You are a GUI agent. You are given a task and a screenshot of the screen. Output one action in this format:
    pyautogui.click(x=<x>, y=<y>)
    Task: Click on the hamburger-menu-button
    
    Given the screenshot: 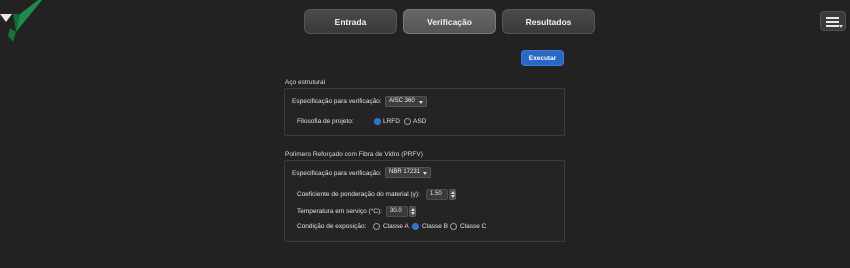 What is the action you would take?
    pyautogui.click(x=833, y=21)
    